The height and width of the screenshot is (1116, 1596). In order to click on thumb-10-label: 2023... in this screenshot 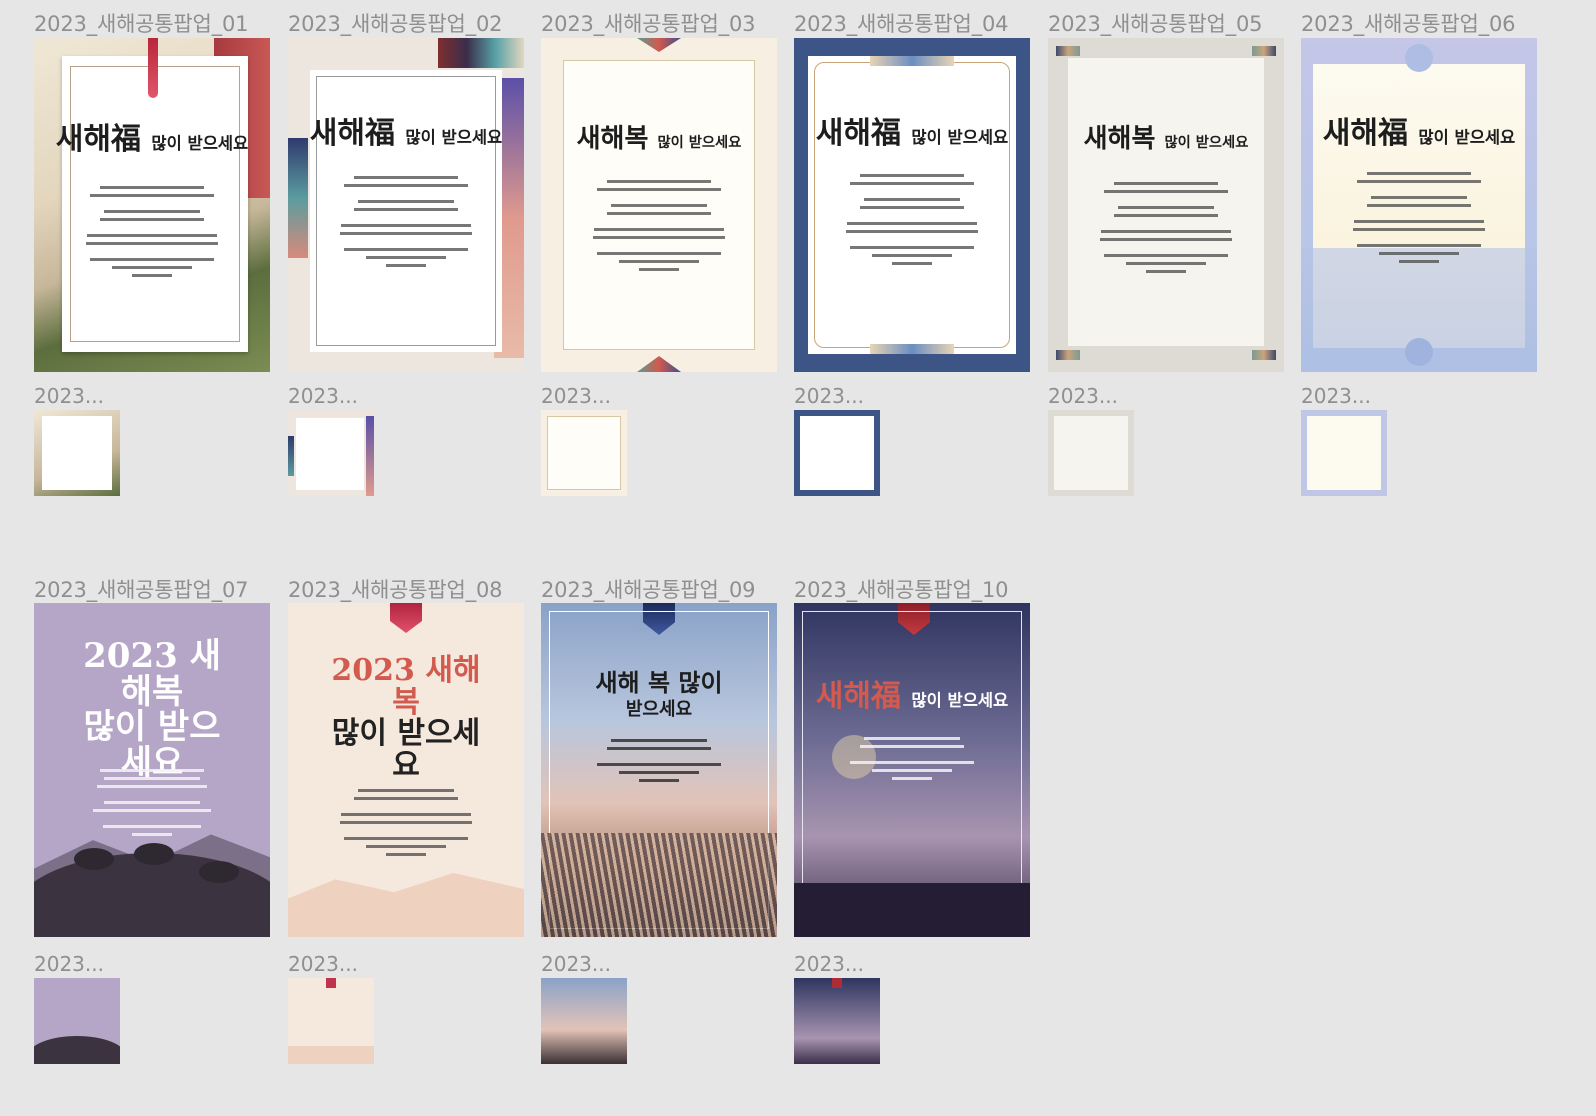, I will do `click(829, 964)`.